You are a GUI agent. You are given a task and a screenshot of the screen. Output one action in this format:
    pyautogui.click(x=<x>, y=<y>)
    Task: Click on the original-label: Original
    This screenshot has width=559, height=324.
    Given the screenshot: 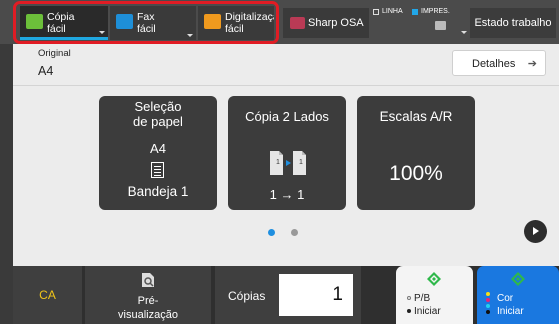 What is the action you would take?
    pyautogui.click(x=54, y=53)
    